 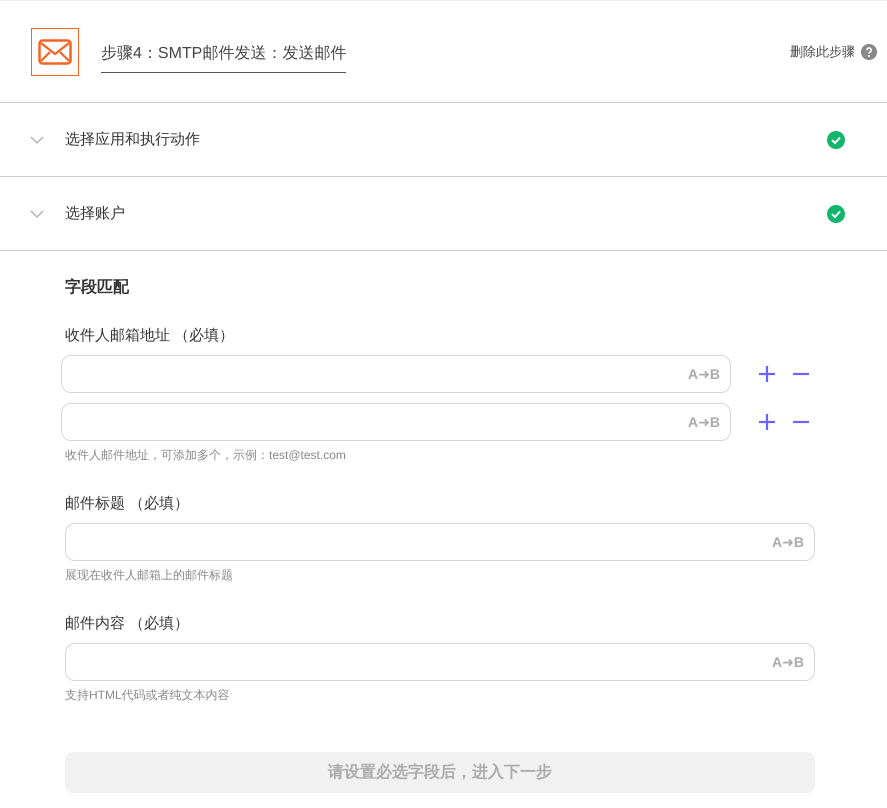 What do you see at coordinates (150, 335) in the screenshot?
I see `field-label: 收件人邮箱地址 （必填）` at bounding box center [150, 335].